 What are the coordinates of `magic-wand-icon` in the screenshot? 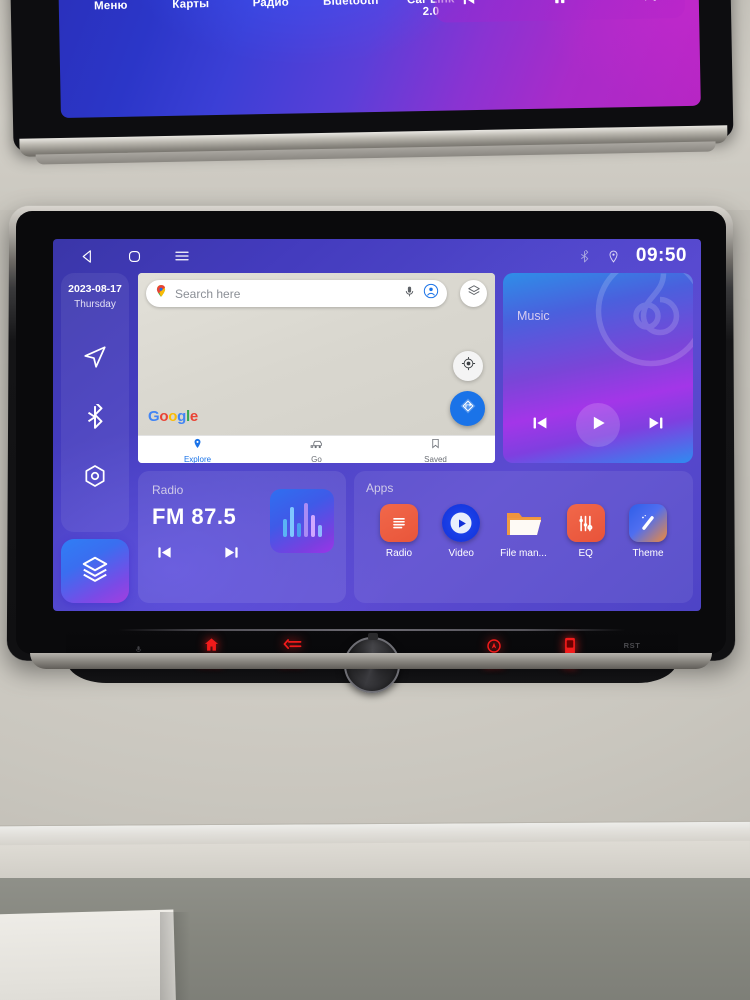 It's located at (648, 523).